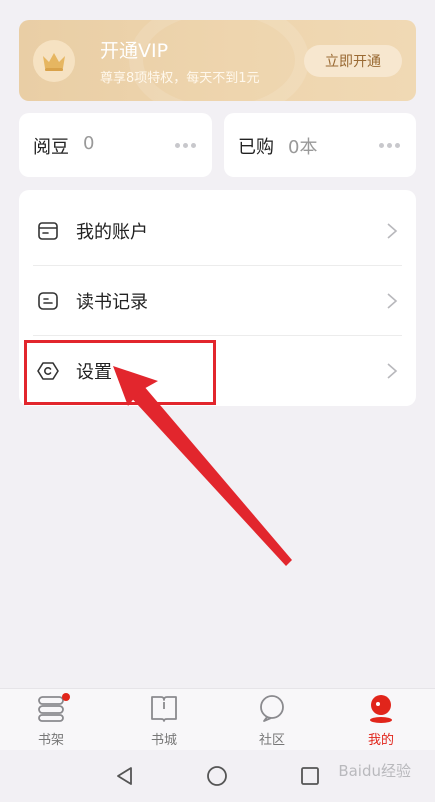 The image size is (435, 802). Describe the element at coordinates (164, 709) in the screenshot. I see `bookstore-icon` at that location.